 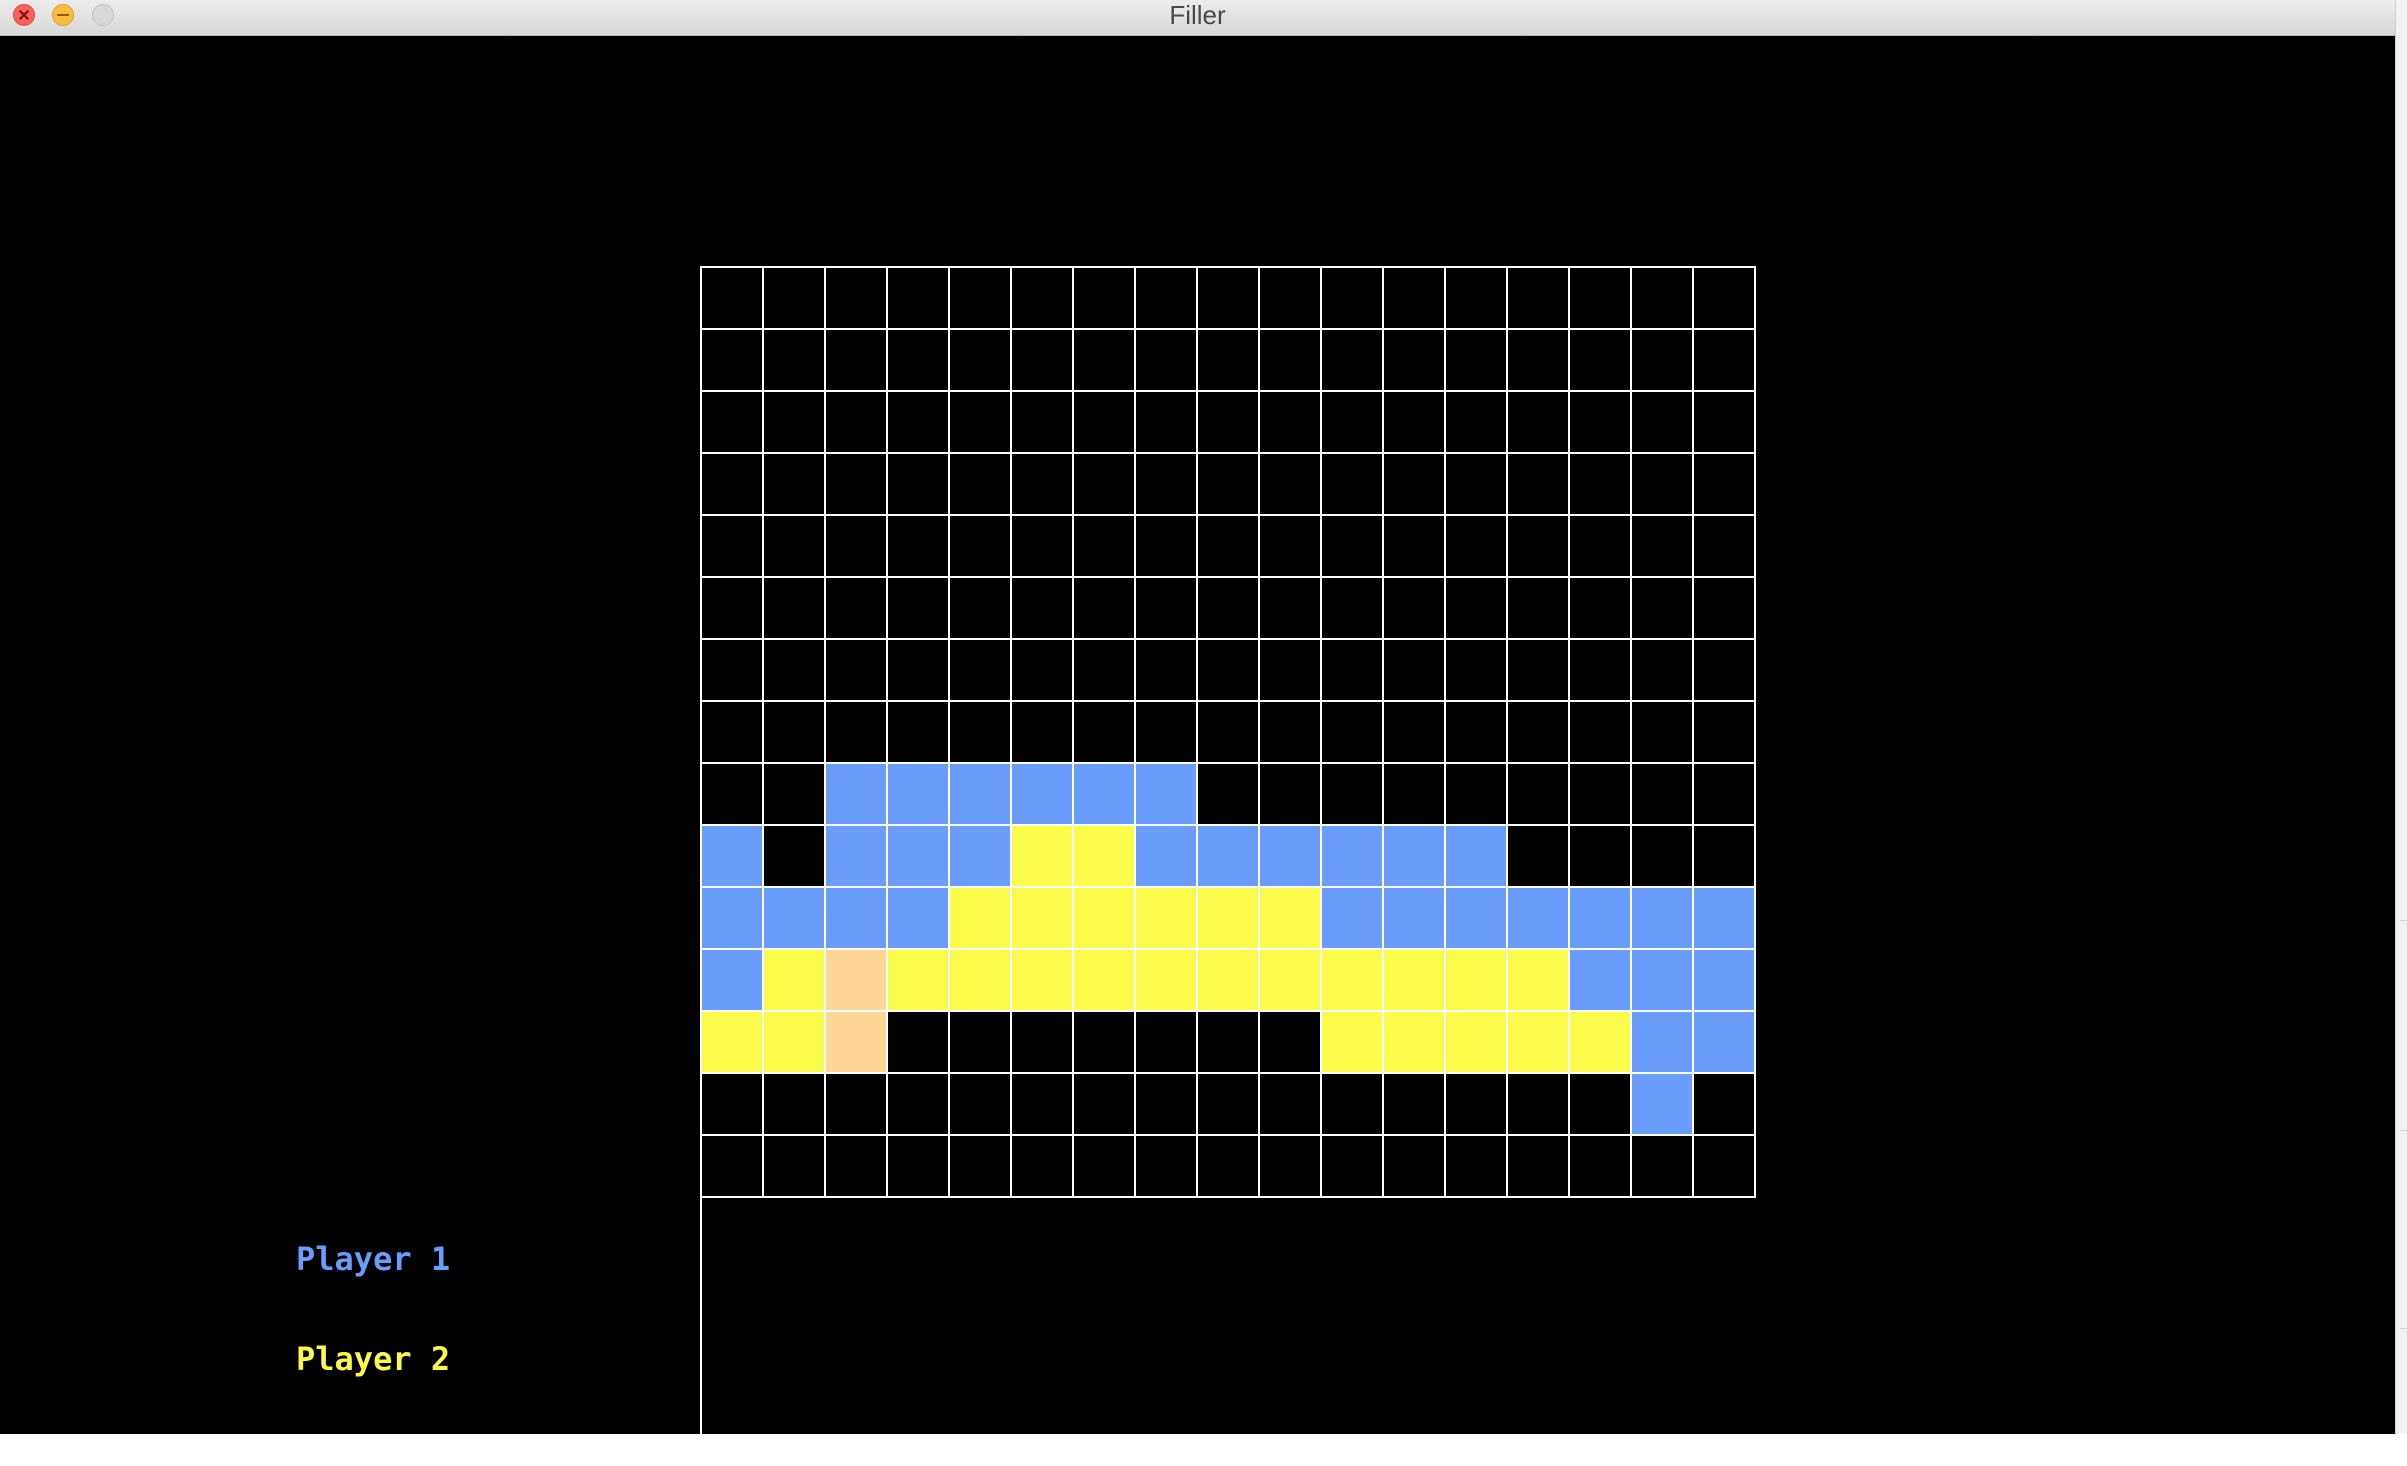 I want to click on title-bar: Filler, so click(x=1197, y=18).